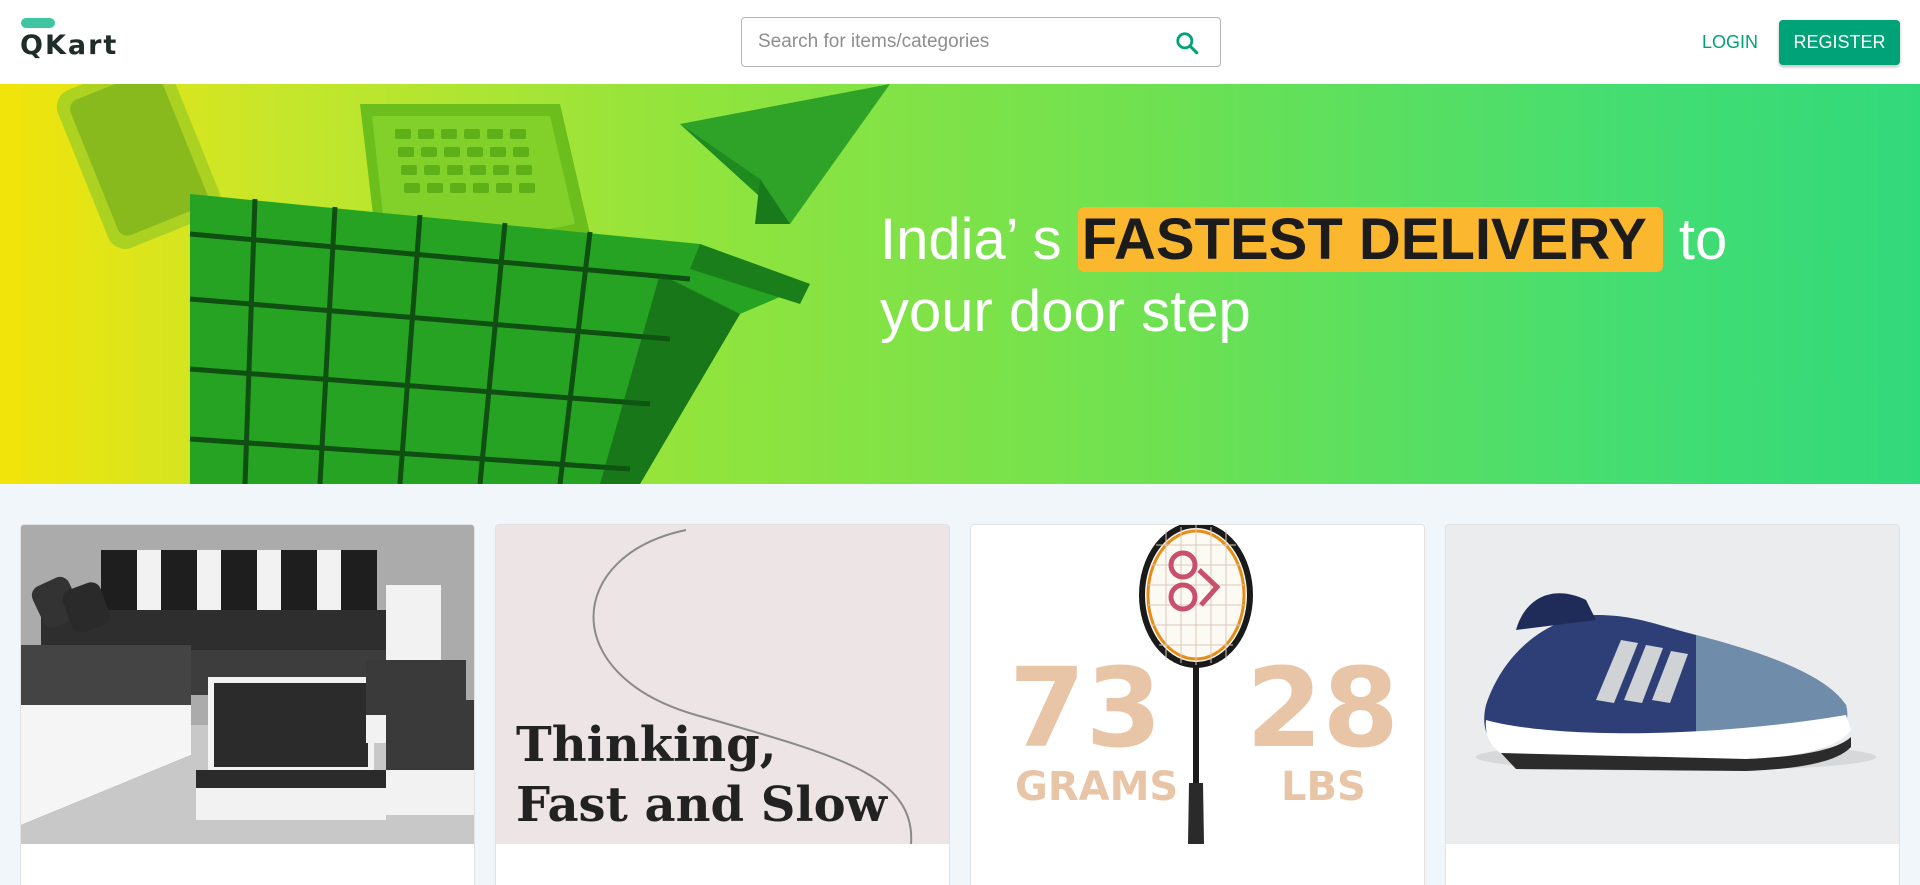 Image resolution: width=1920 pixels, height=885 pixels. I want to click on cart-basket, so click(499, 339).